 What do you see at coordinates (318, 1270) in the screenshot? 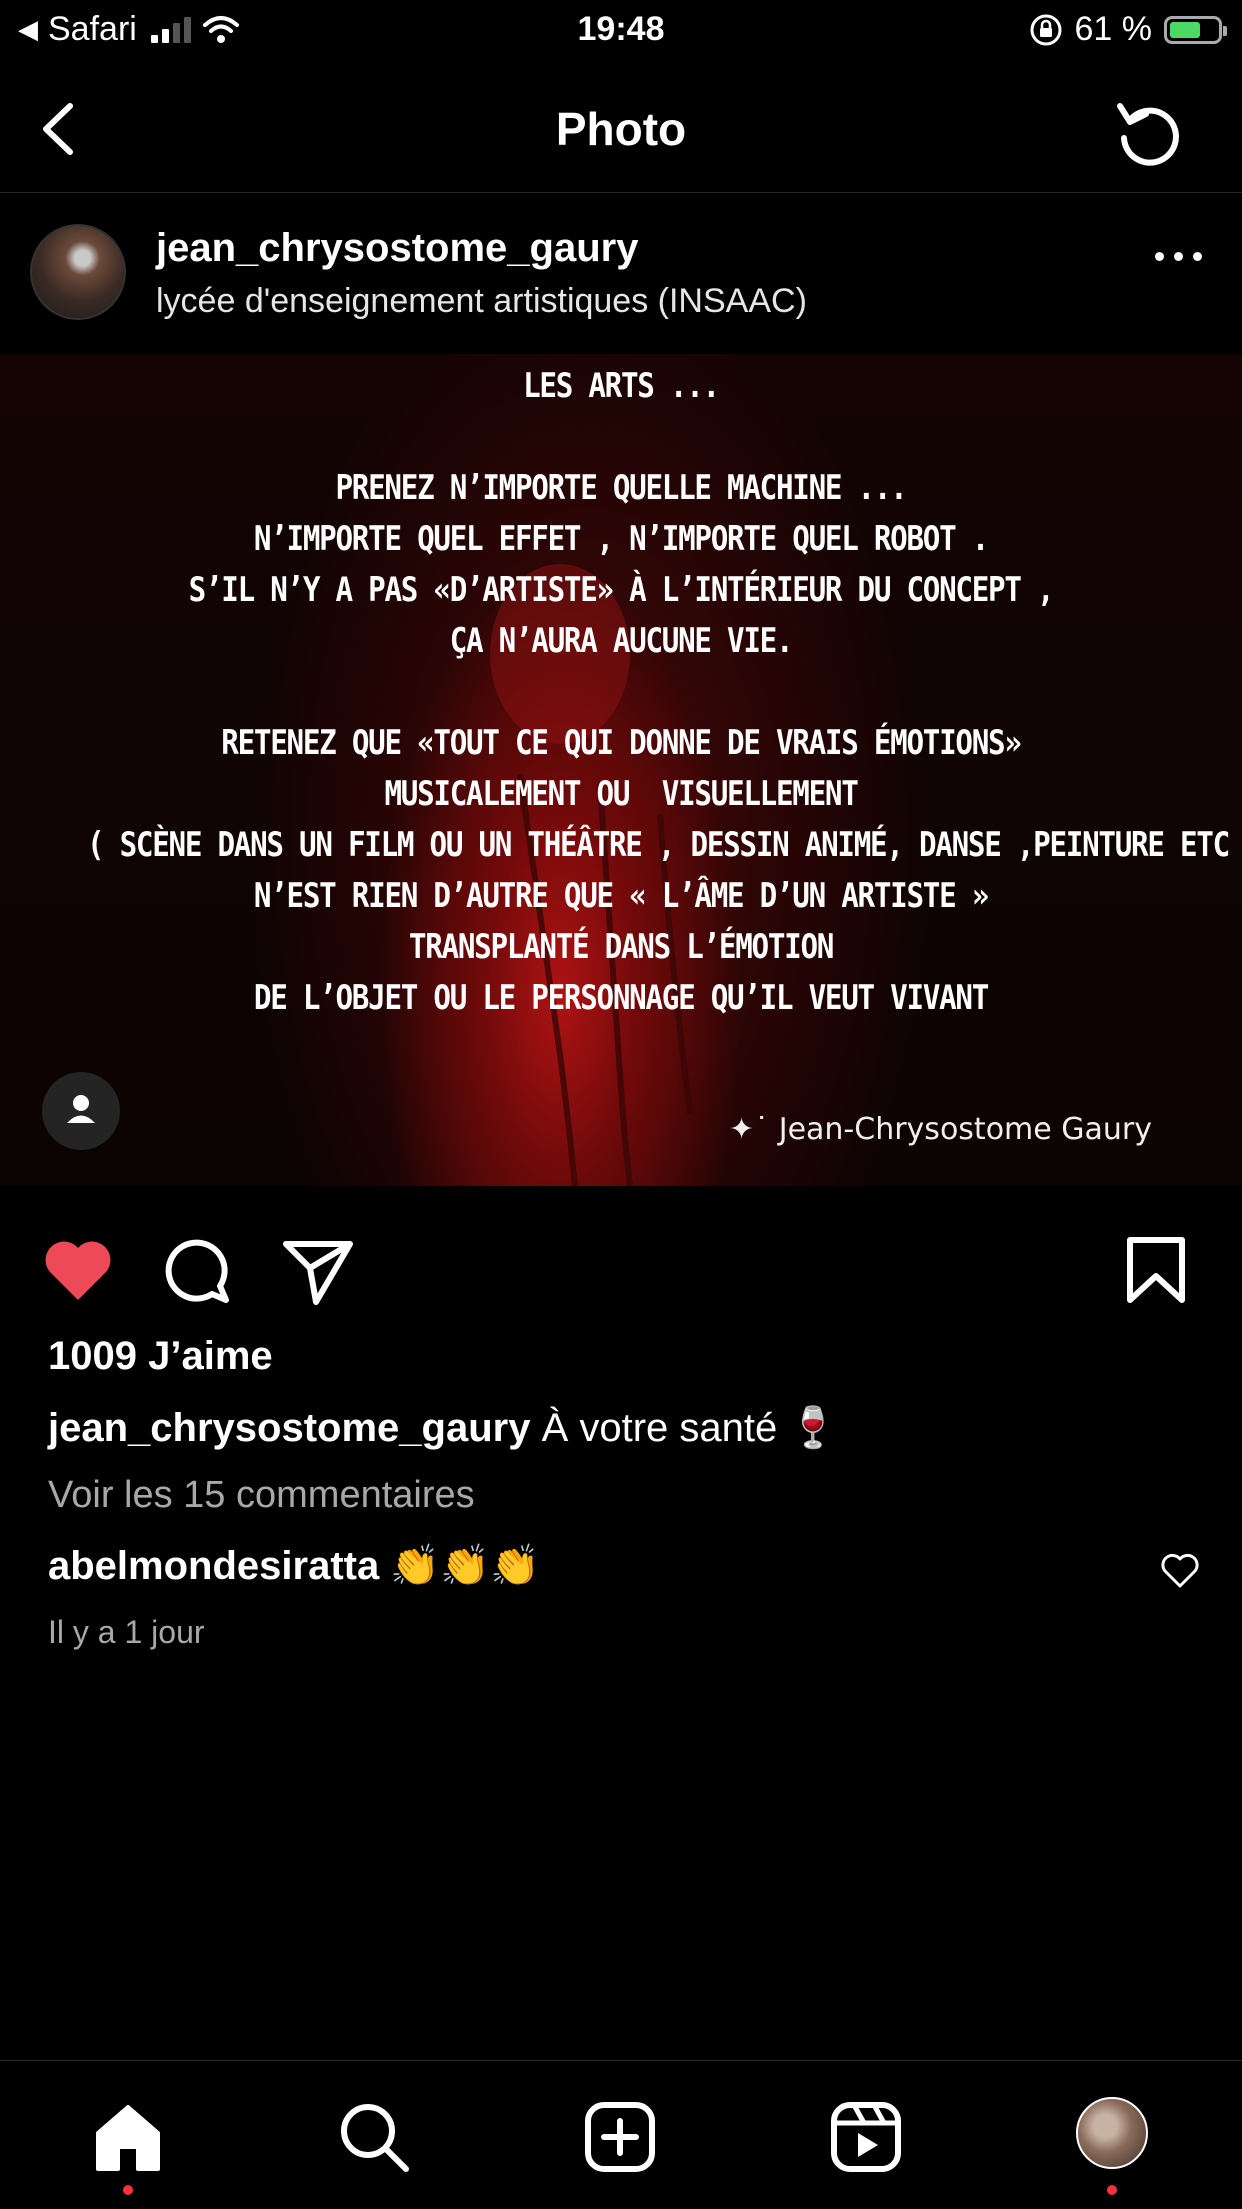
I see `share-icon` at bounding box center [318, 1270].